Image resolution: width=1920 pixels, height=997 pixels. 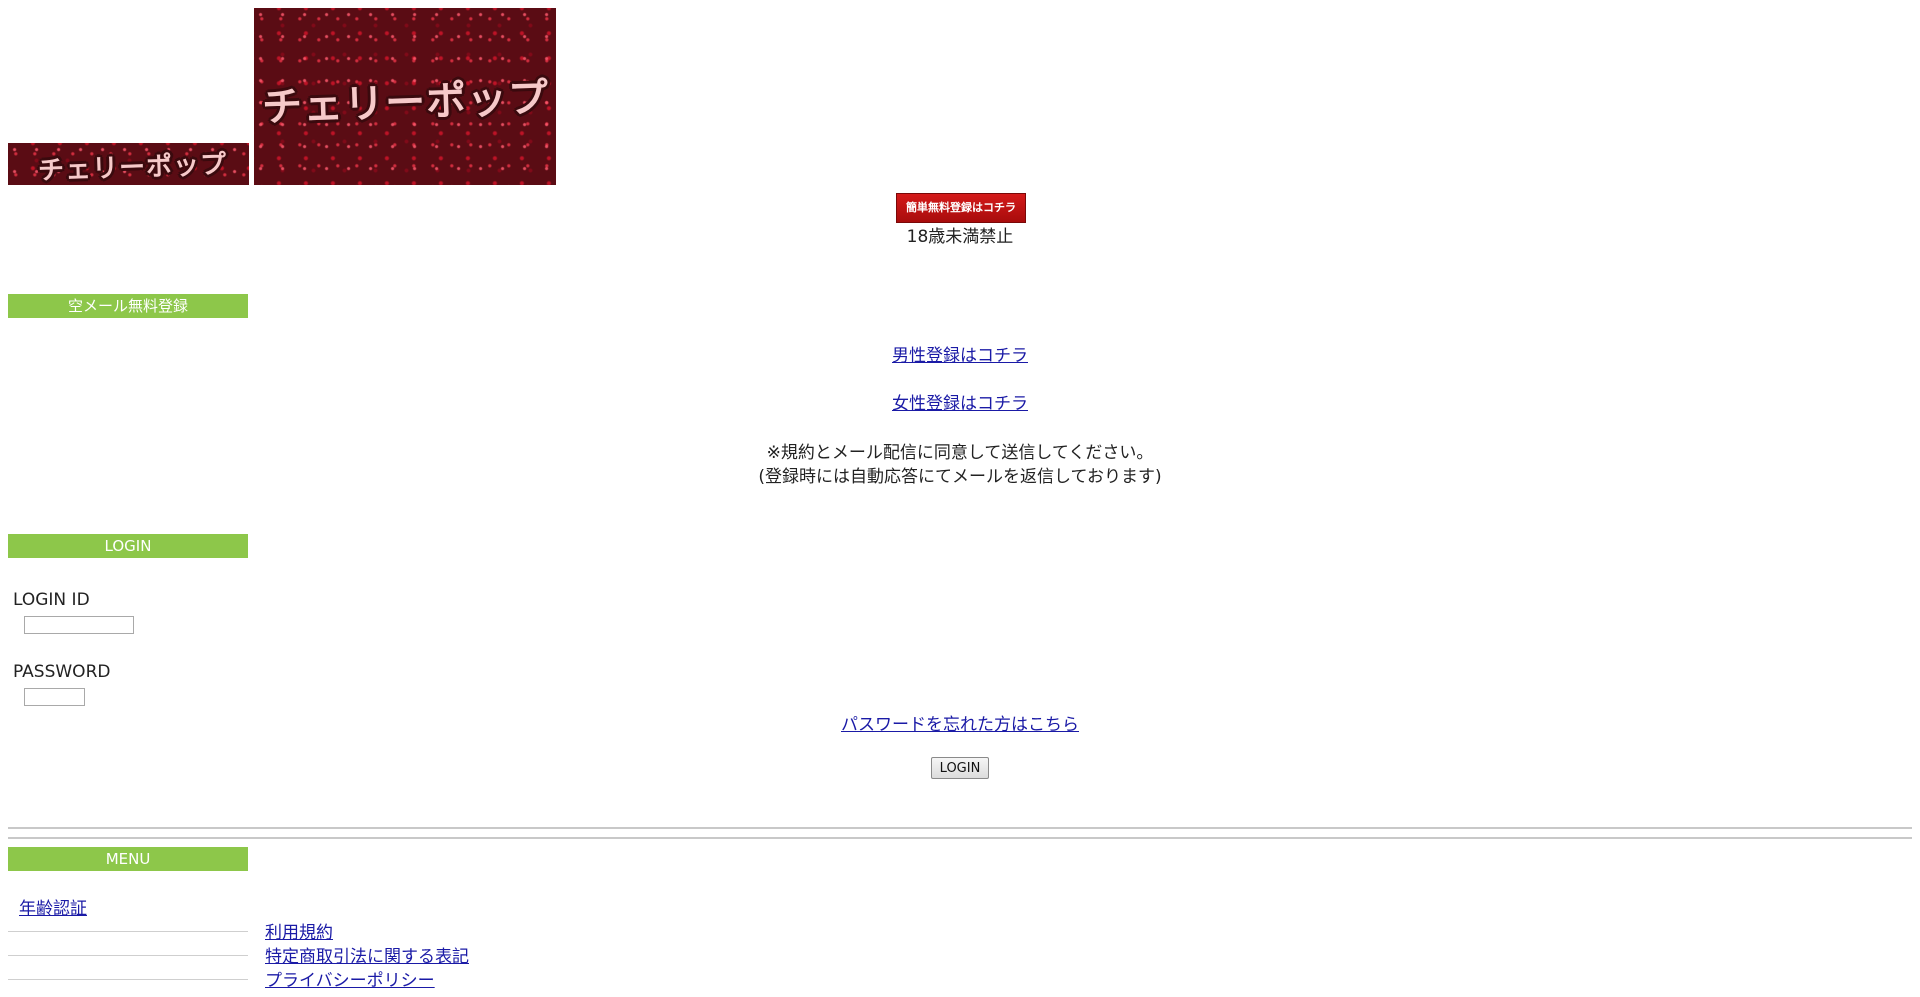 I want to click on password-input, so click(x=54, y=697).